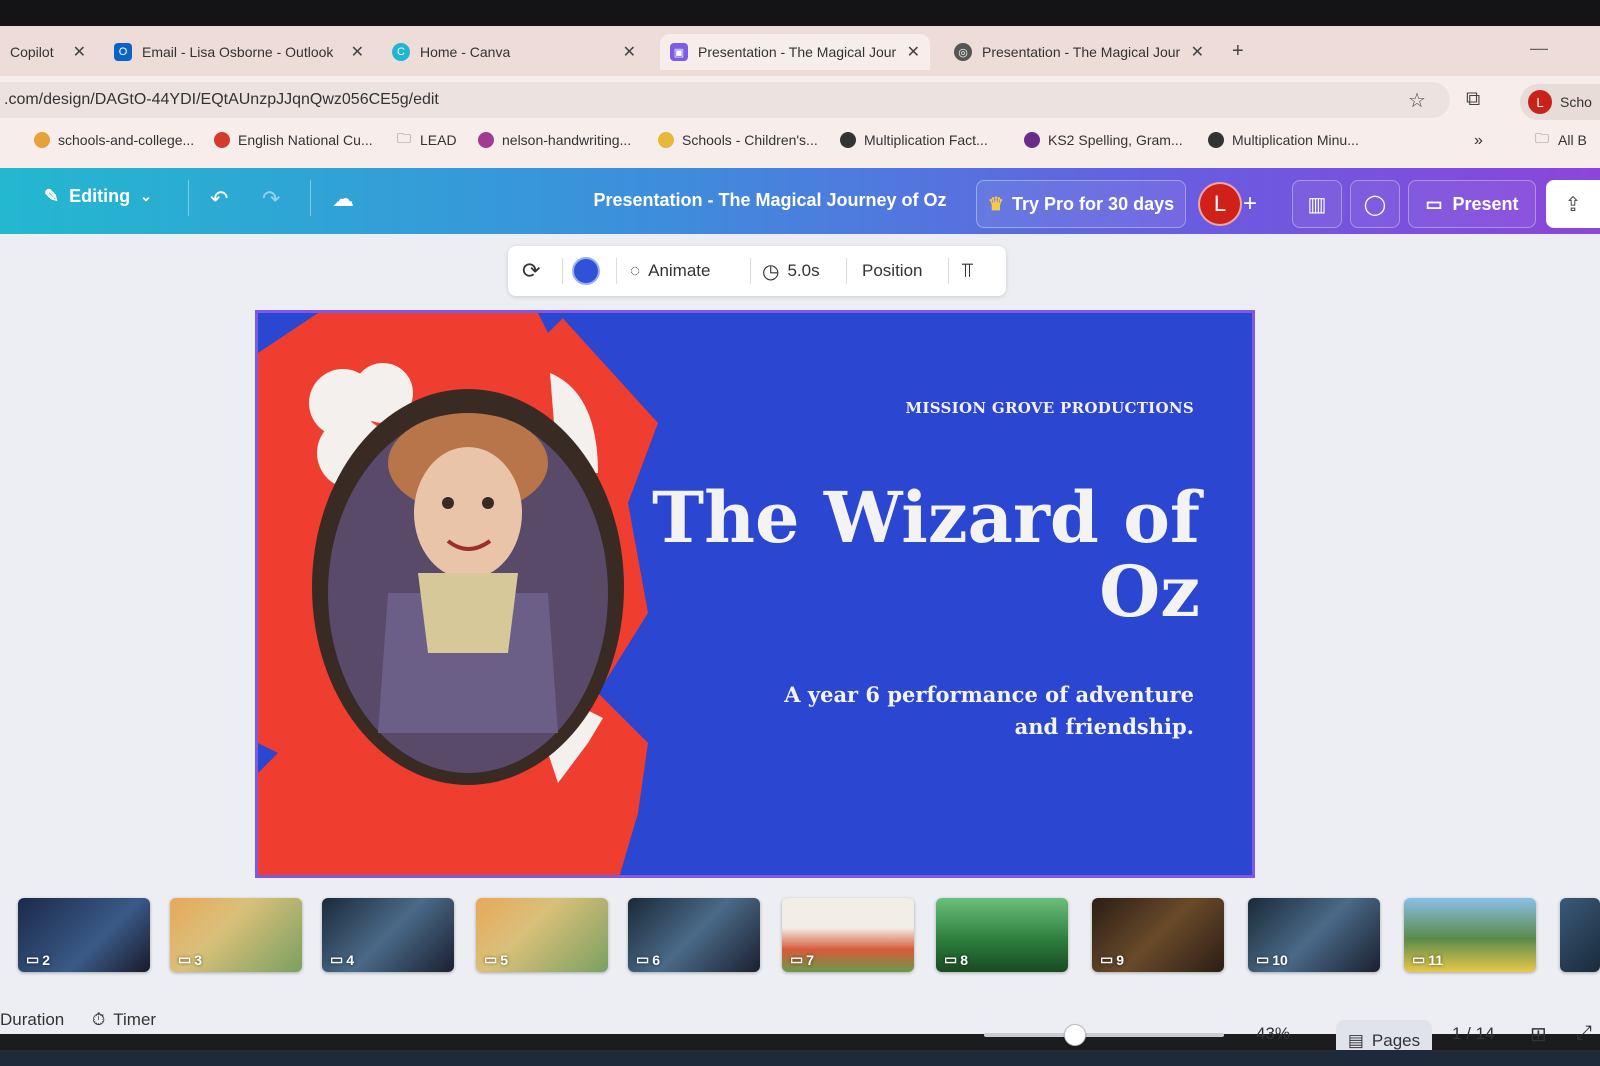 The width and height of the screenshot is (1600, 1066). Describe the element at coordinates (98, 196) in the screenshot. I see `editing-mode-dropdown: ✎ Editing ⌄` at that location.